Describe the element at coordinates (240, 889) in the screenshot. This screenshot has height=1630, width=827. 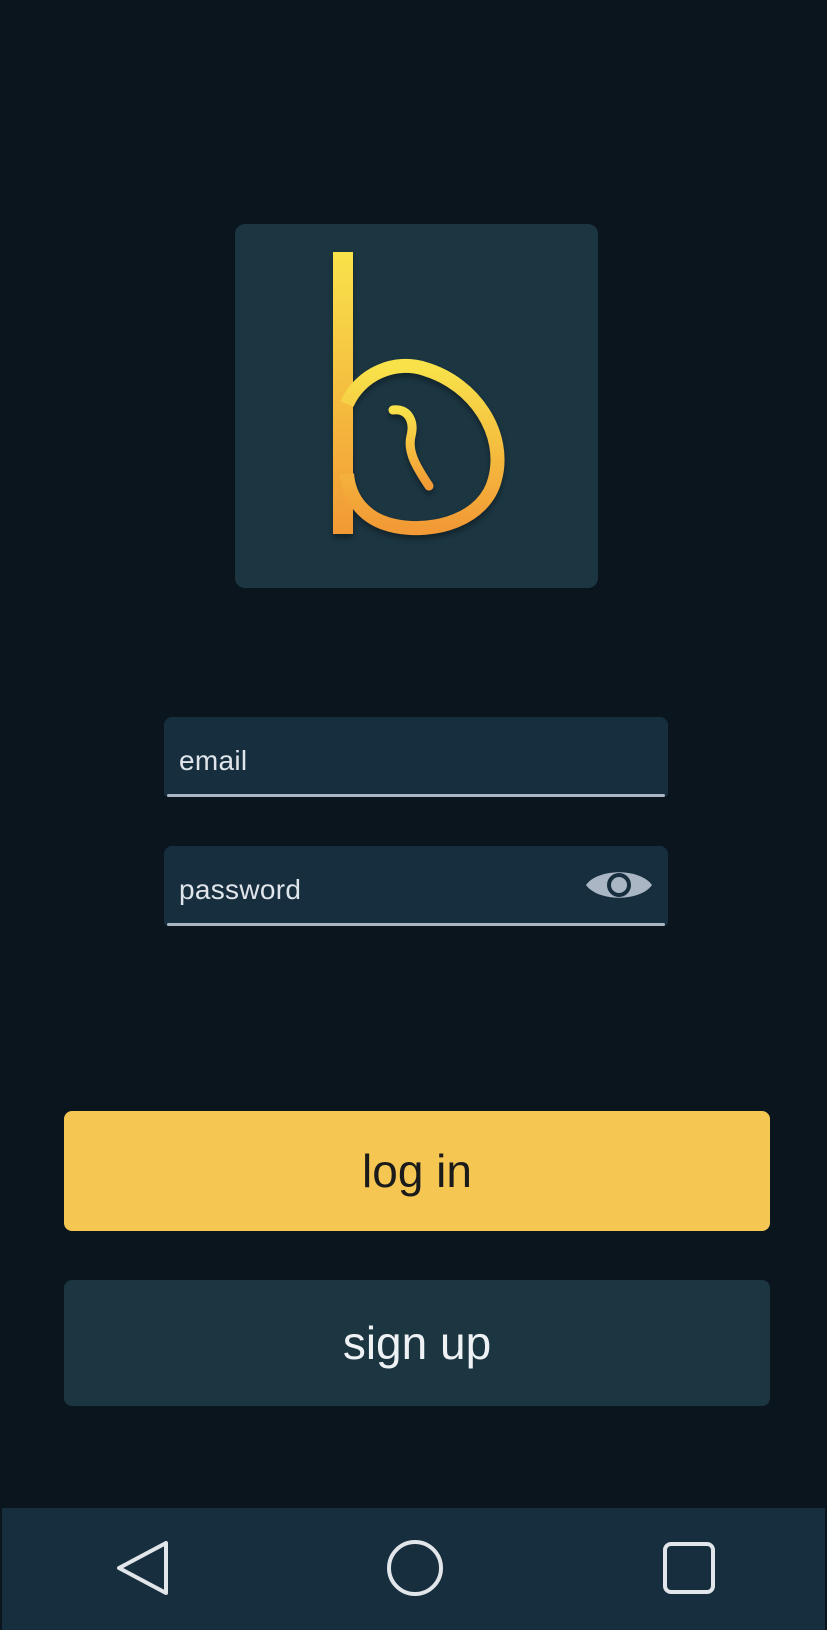
I see `password-placeholder: password` at that location.